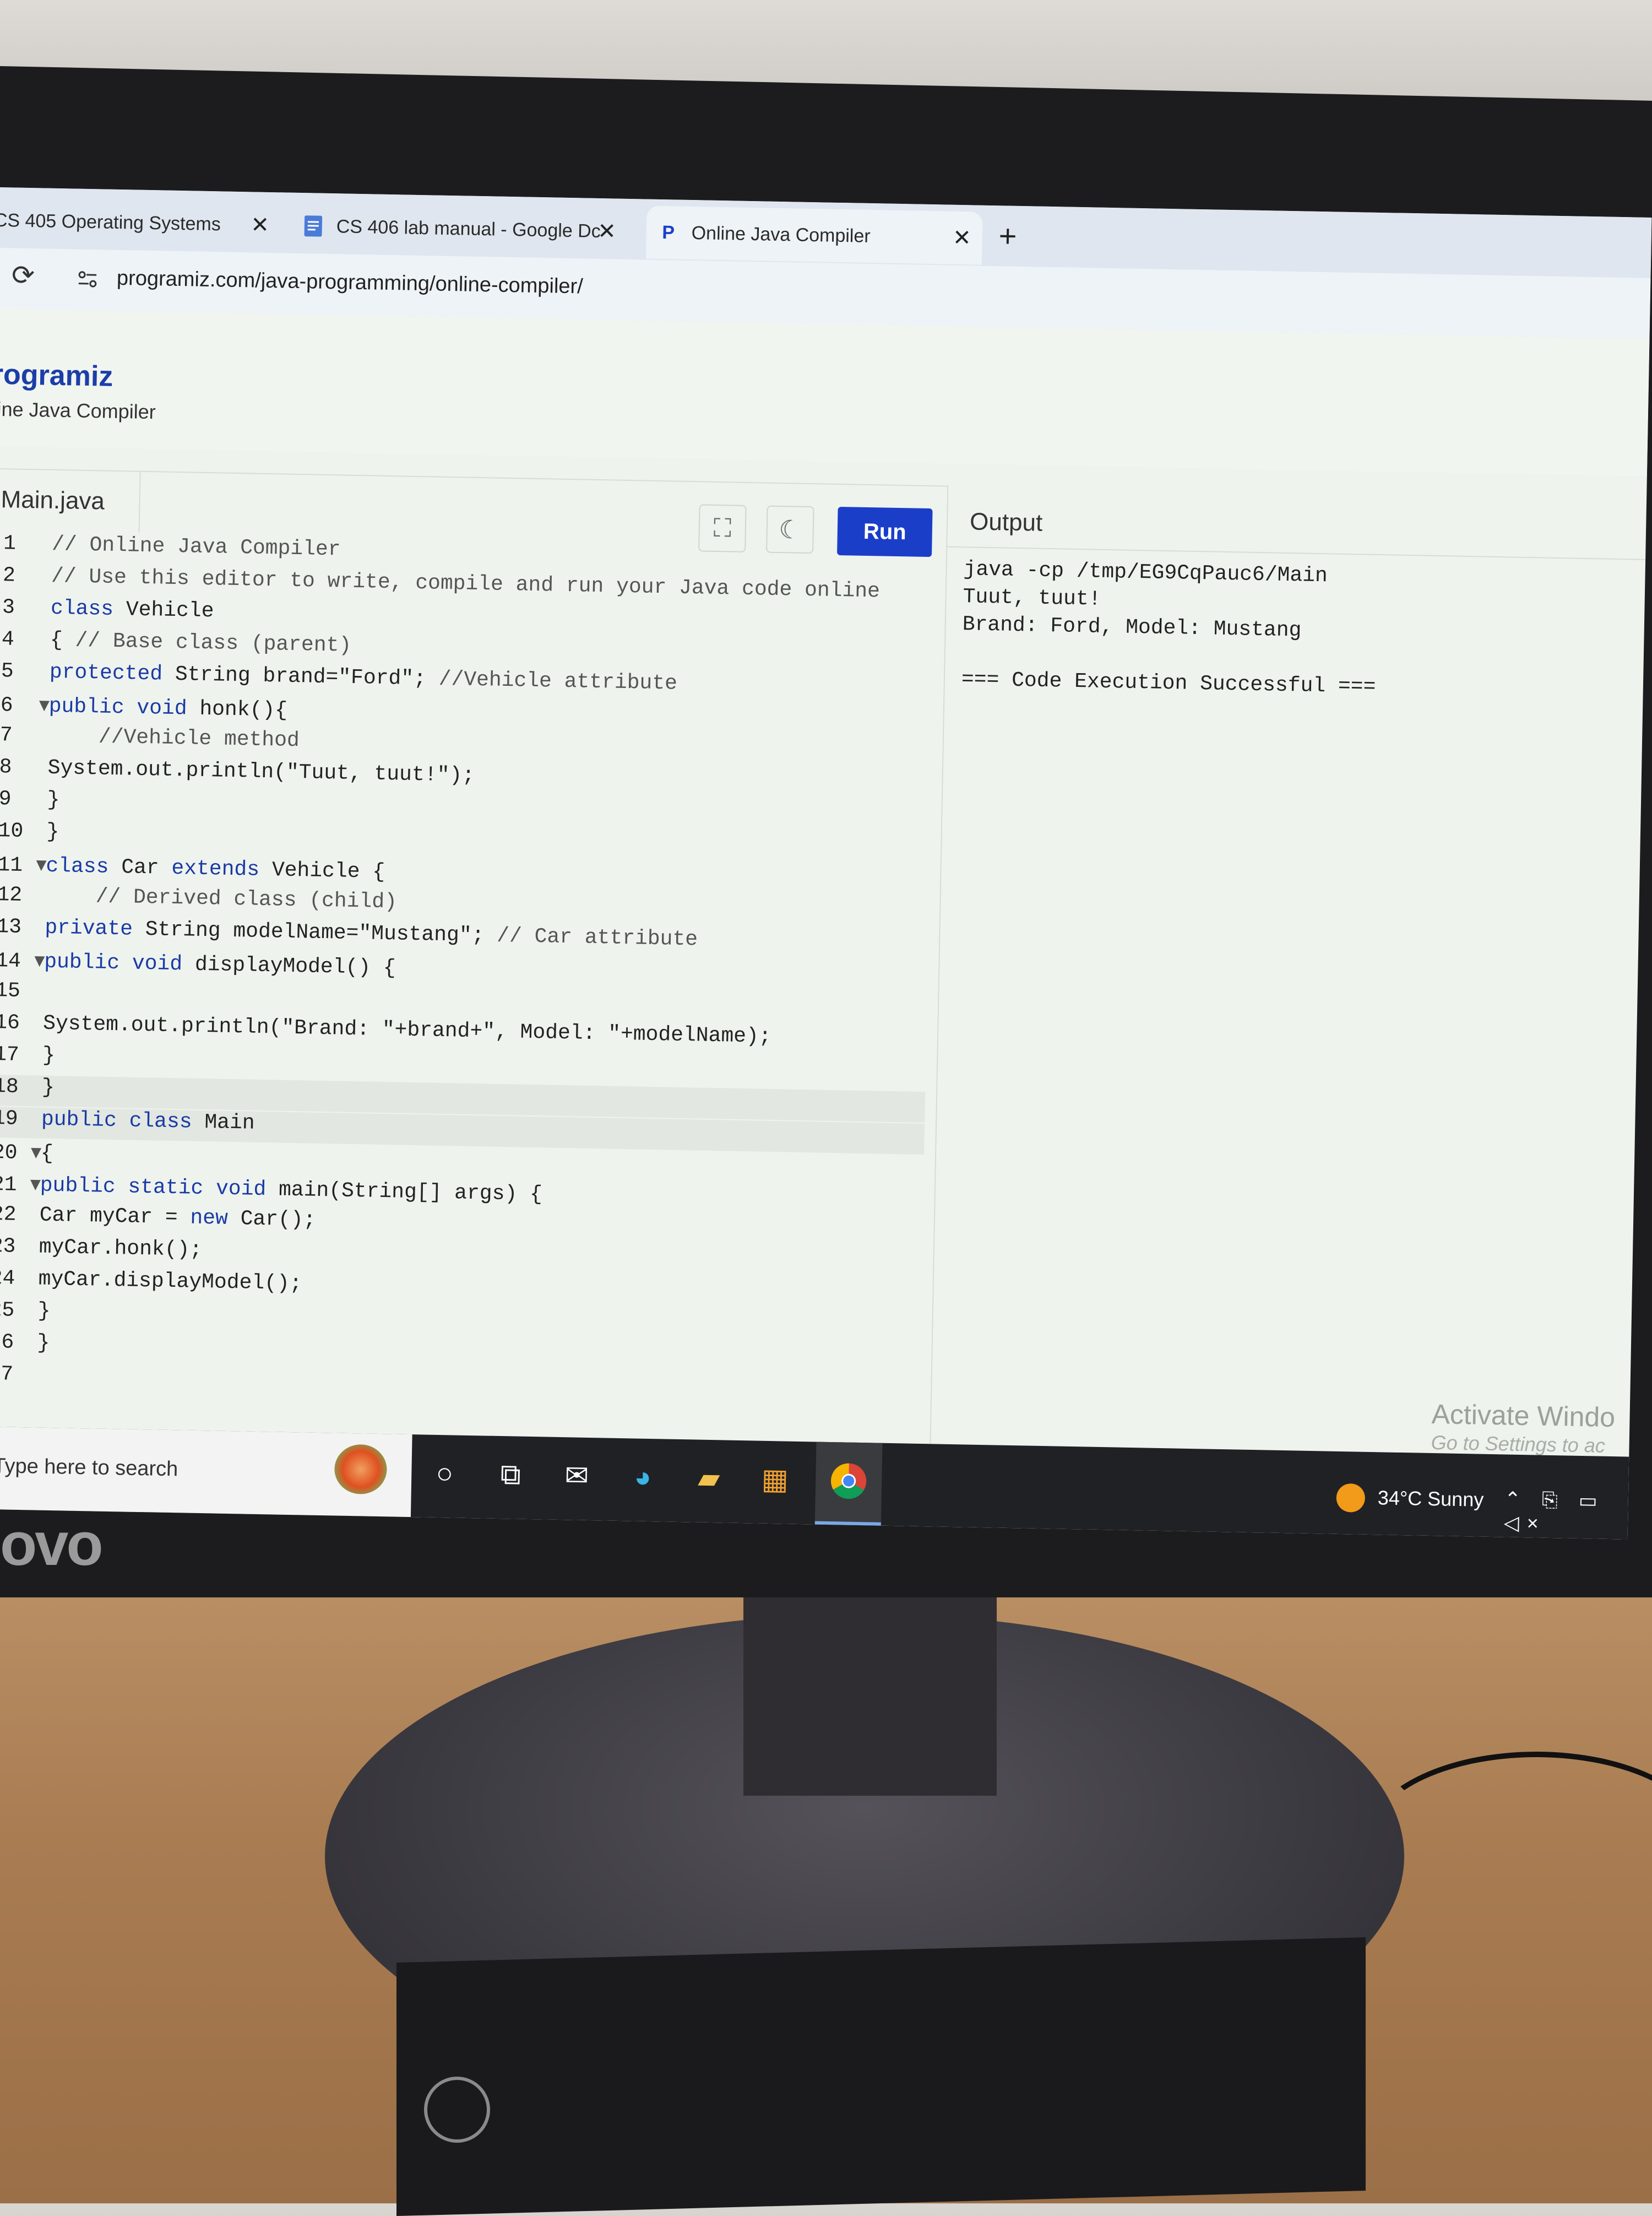 This screenshot has width=1652, height=2216. Describe the element at coordinates (21, 544) in the screenshot. I see `line-number: 1` at that location.